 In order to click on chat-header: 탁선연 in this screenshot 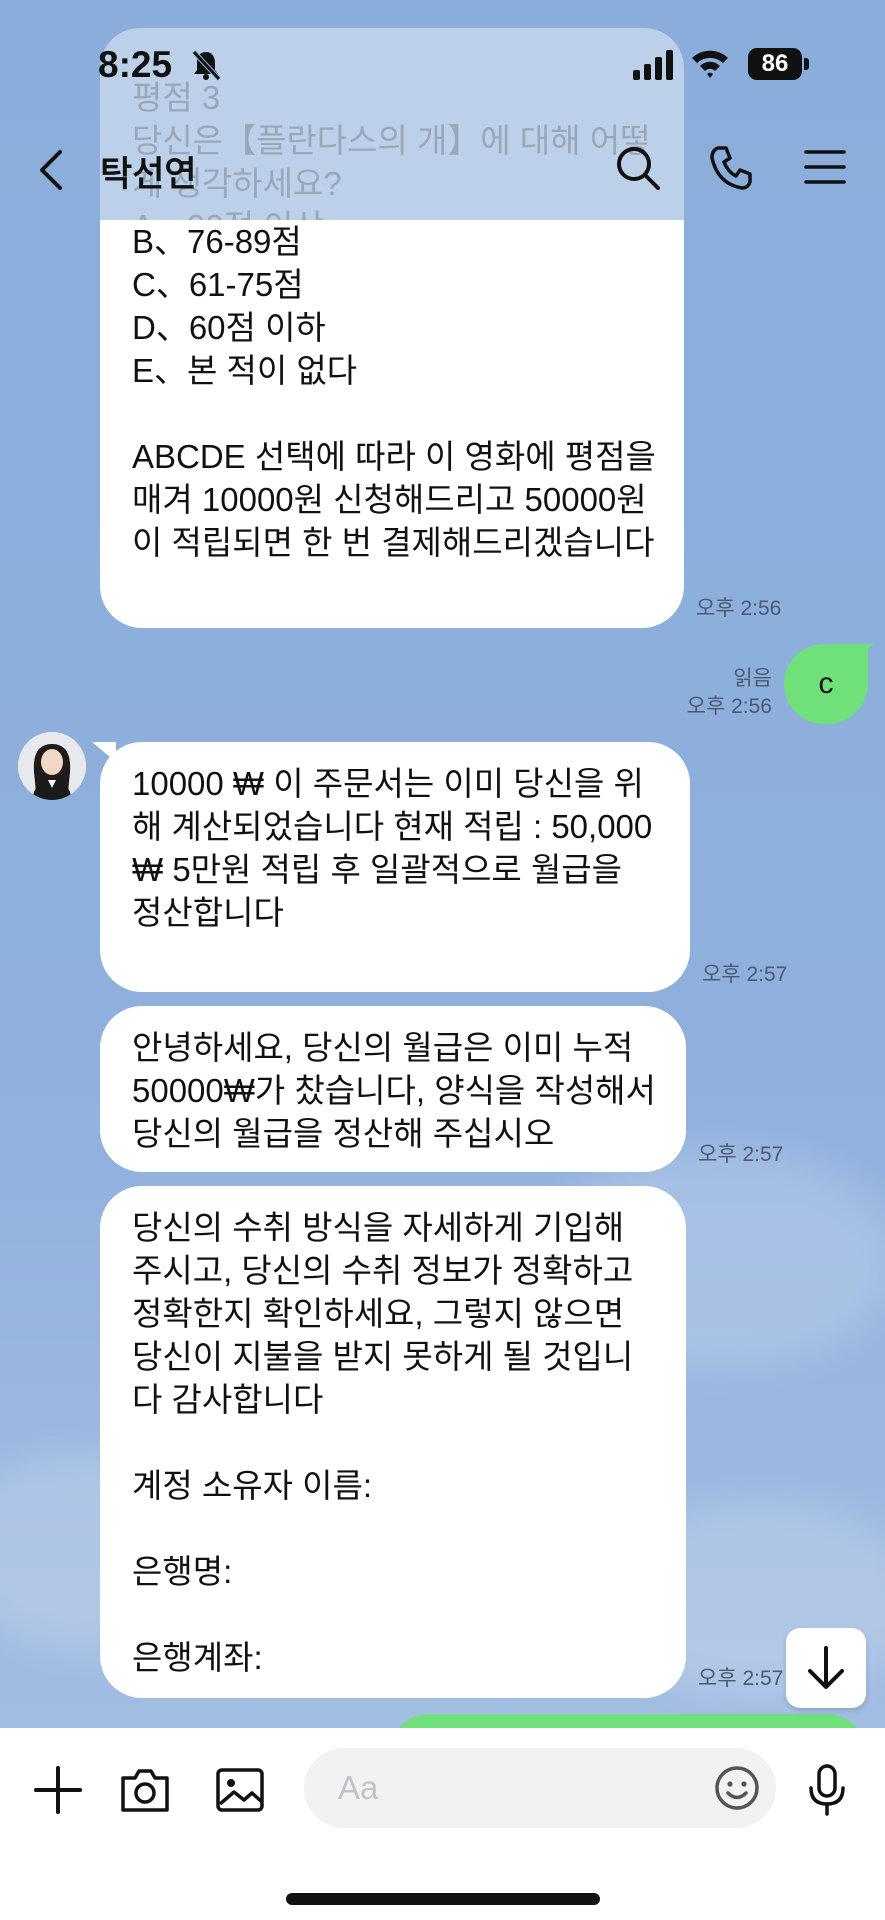, I will do `click(442, 170)`.